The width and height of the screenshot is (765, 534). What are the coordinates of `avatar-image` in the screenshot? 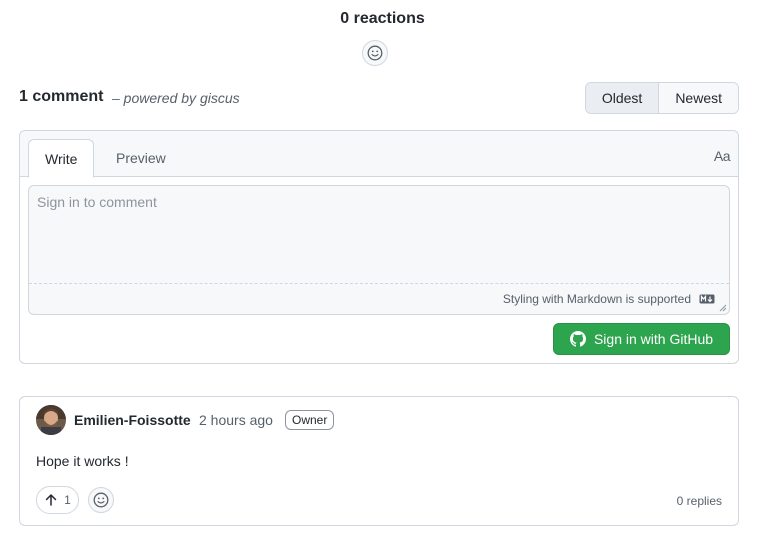 It's located at (51, 420).